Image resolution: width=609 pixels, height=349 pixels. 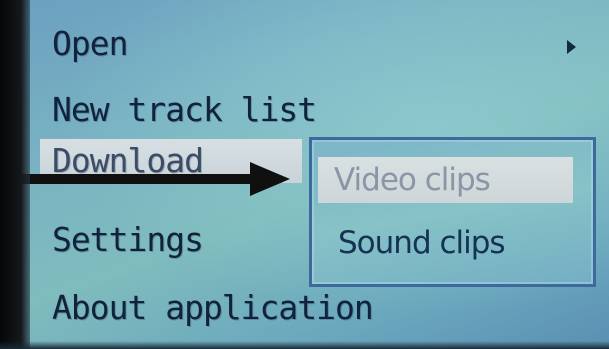 I want to click on menu-item-about-application: About application, so click(x=213, y=308).